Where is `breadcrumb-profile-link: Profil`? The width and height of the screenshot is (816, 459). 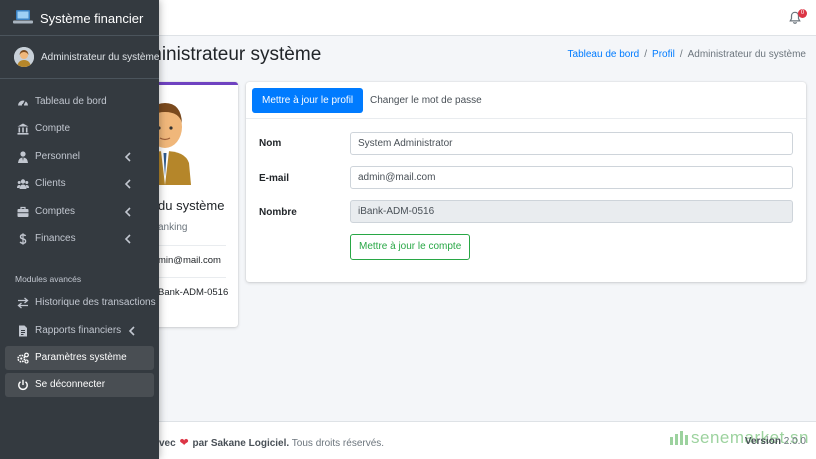 breadcrumb-profile-link: Profil is located at coordinates (663, 54).